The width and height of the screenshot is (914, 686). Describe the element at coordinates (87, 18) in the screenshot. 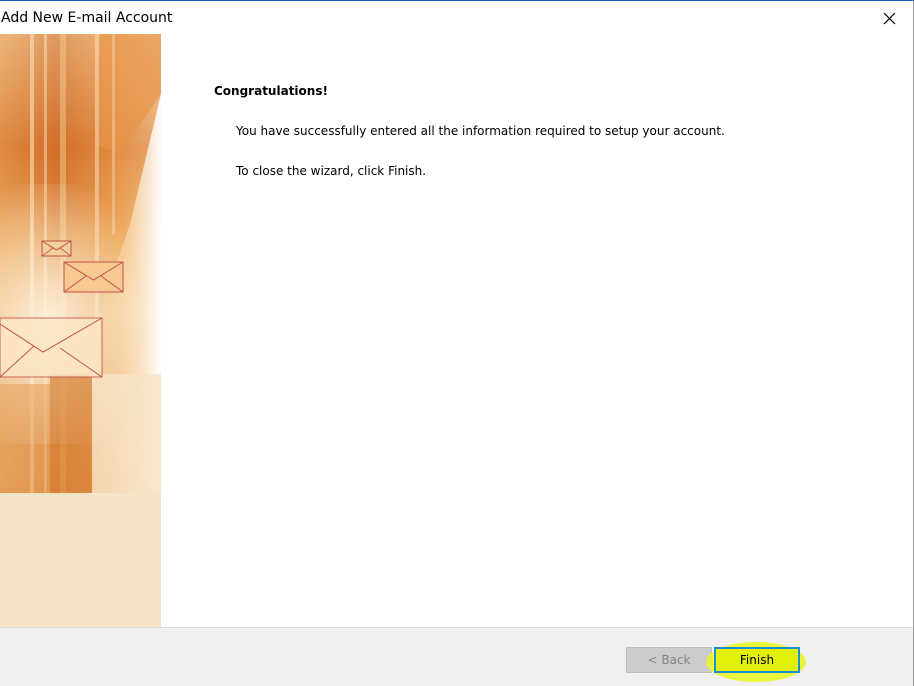

I see `window-title: Add New E-mail Account` at that location.